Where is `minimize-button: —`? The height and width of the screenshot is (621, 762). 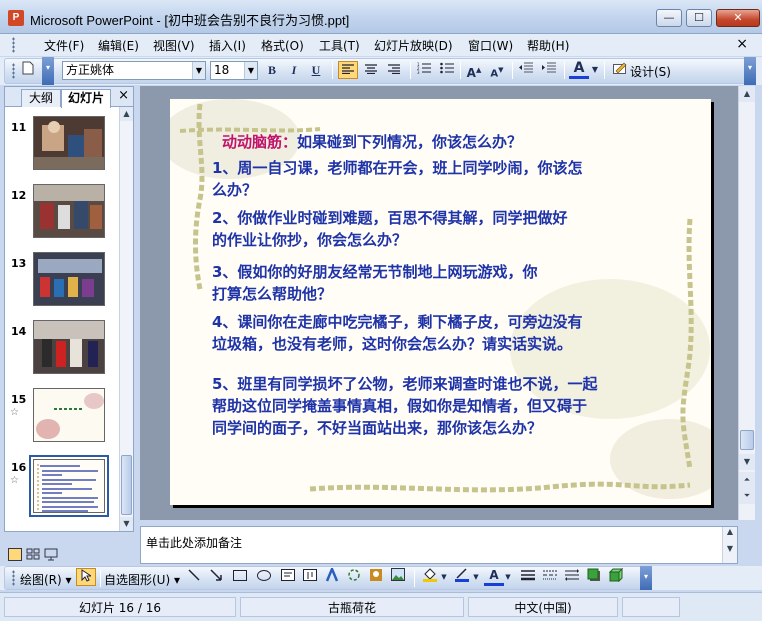
minimize-button: — is located at coordinates (669, 18).